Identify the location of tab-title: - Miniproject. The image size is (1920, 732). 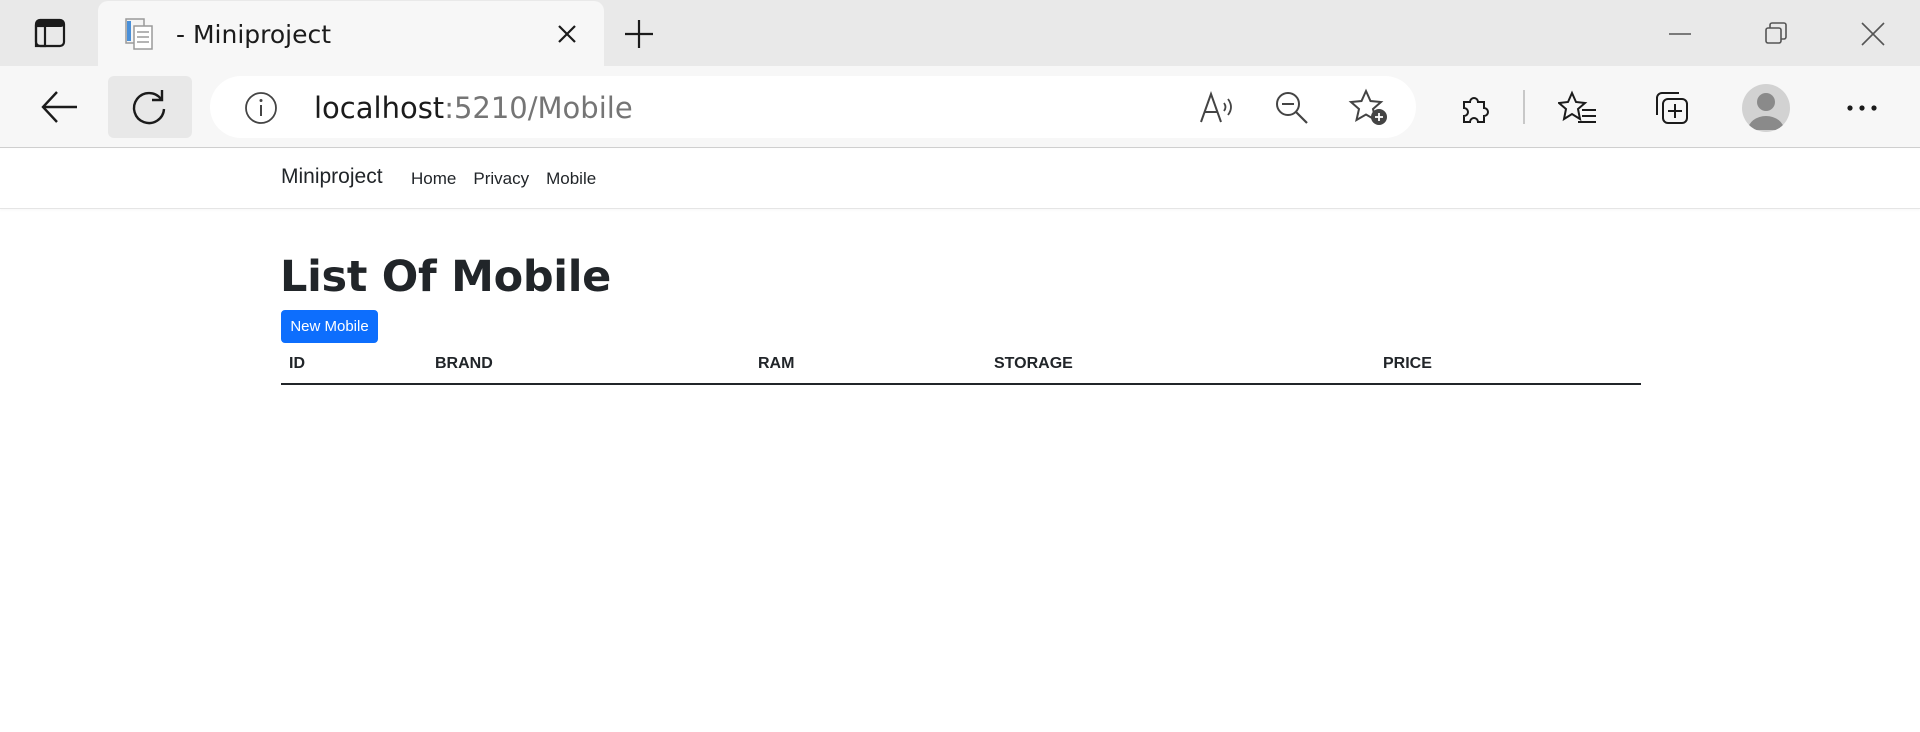
(254, 34).